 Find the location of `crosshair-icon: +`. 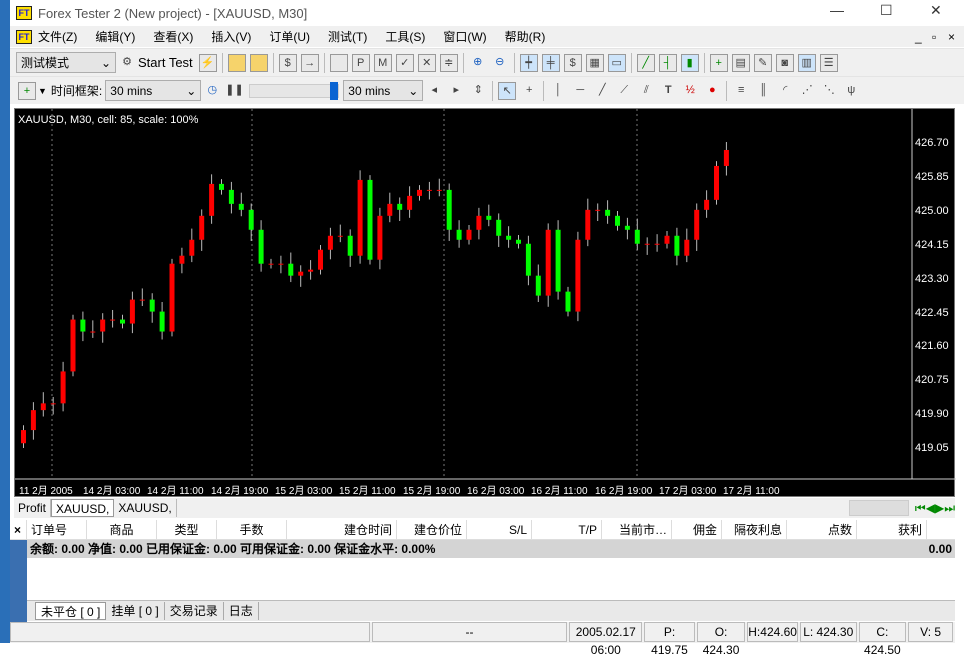

crosshair-icon: + is located at coordinates (529, 91).